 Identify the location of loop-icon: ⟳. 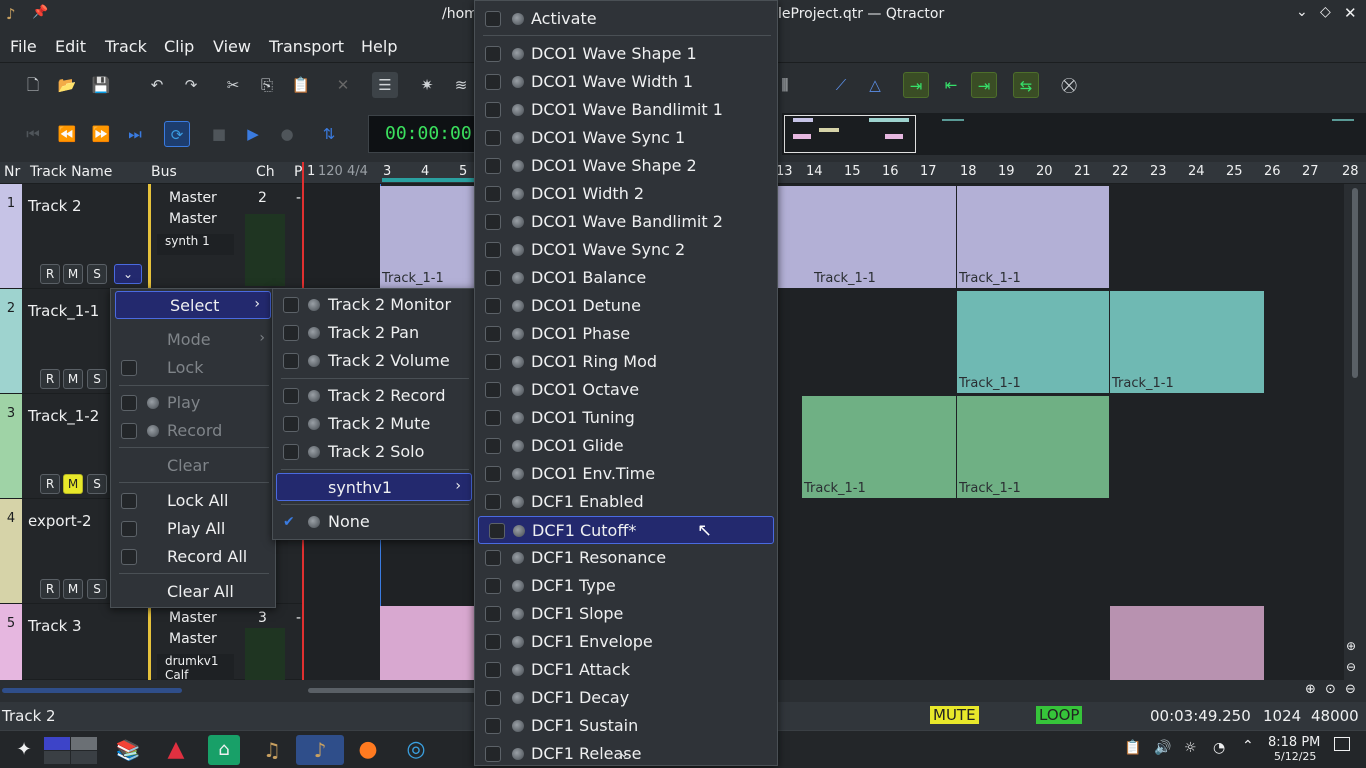
(177, 134).